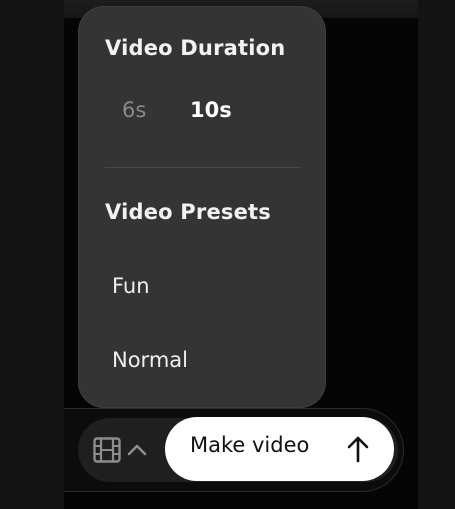  What do you see at coordinates (203, 167) in the screenshot?
I see `section-divider` at bounding box center [203, 167].